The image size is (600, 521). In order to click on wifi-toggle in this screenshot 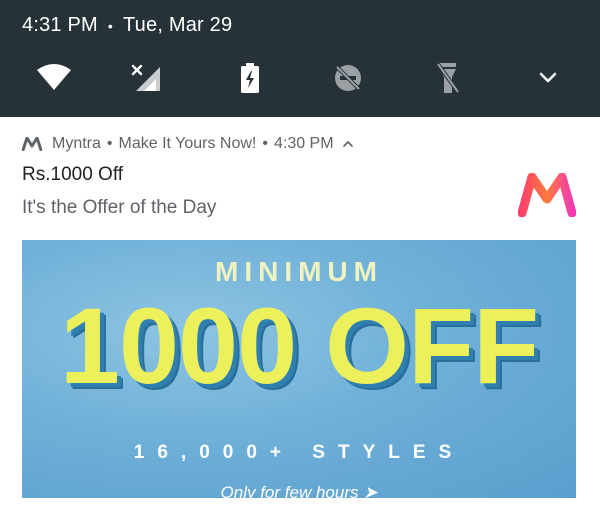, I will do `click(54, 78)`.